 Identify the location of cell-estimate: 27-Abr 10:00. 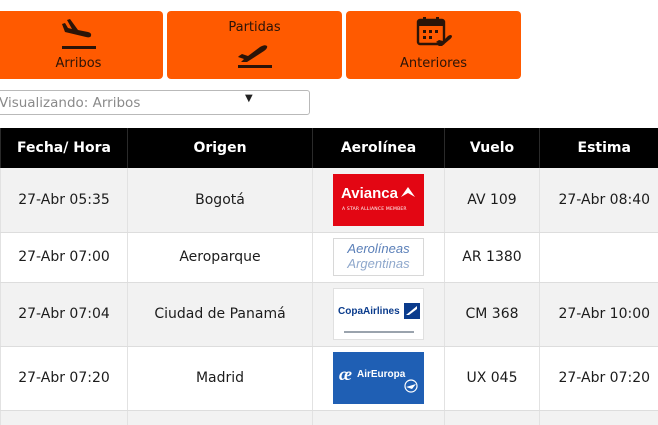
(598, 314).